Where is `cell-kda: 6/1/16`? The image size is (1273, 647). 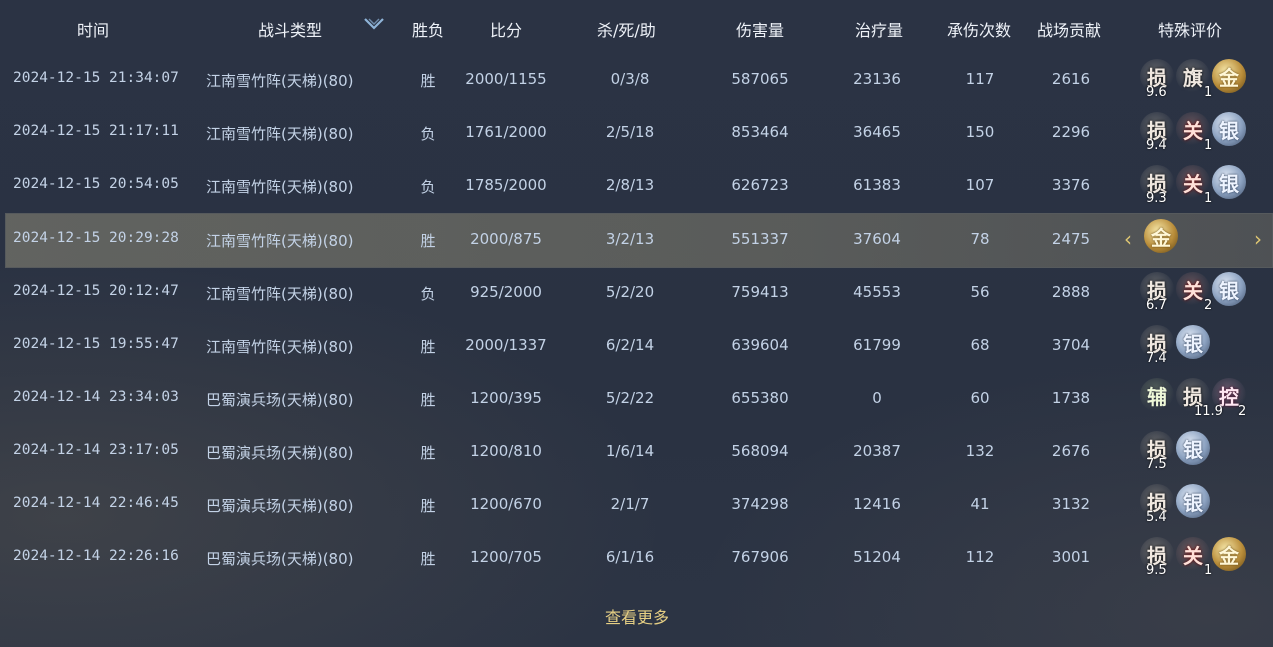
cell-kda: 6/1/16 is located at coordinates (630, 557).